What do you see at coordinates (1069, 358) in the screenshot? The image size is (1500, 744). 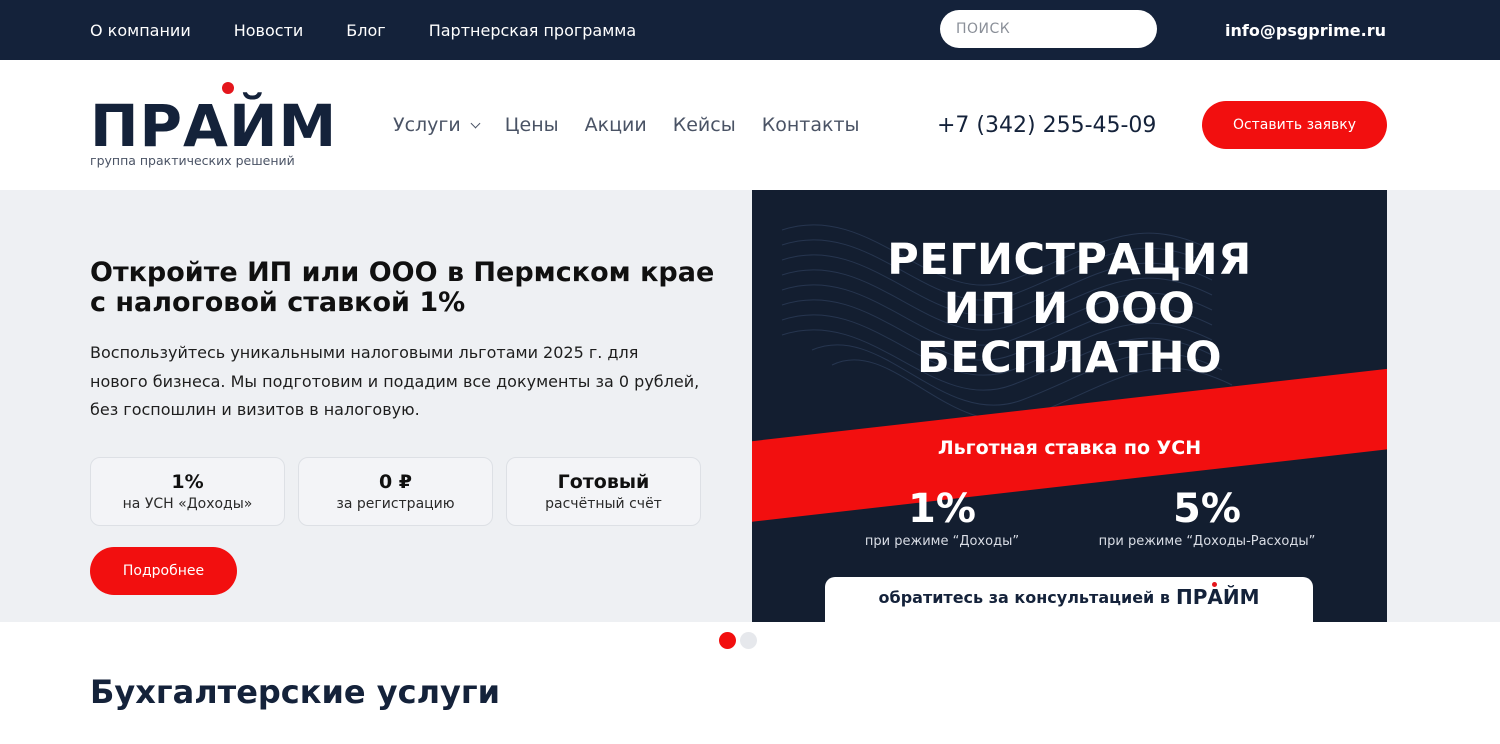 I see `banner-title-line: БЕСПЛАТНО` at bounding box center [1069, 358].